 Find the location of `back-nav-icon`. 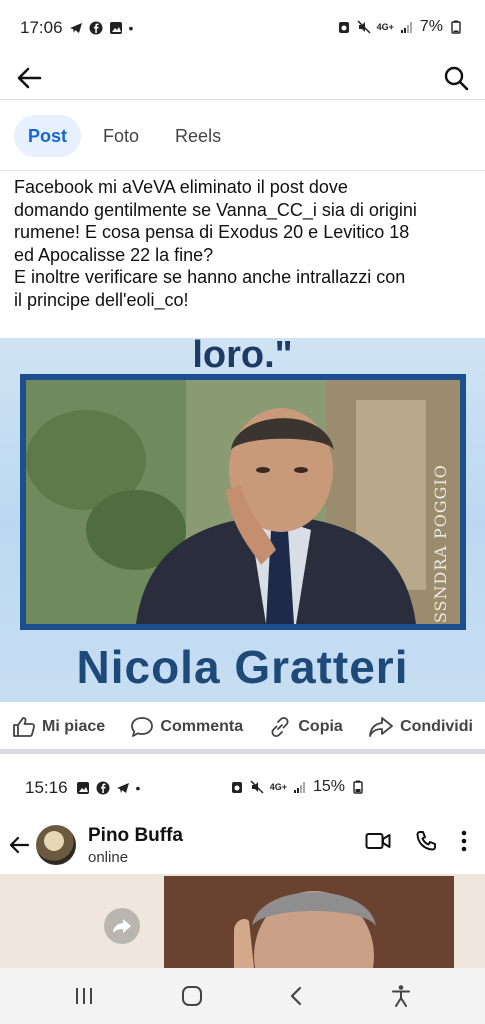

back-nav-icon is located at coordinates (296, 996).